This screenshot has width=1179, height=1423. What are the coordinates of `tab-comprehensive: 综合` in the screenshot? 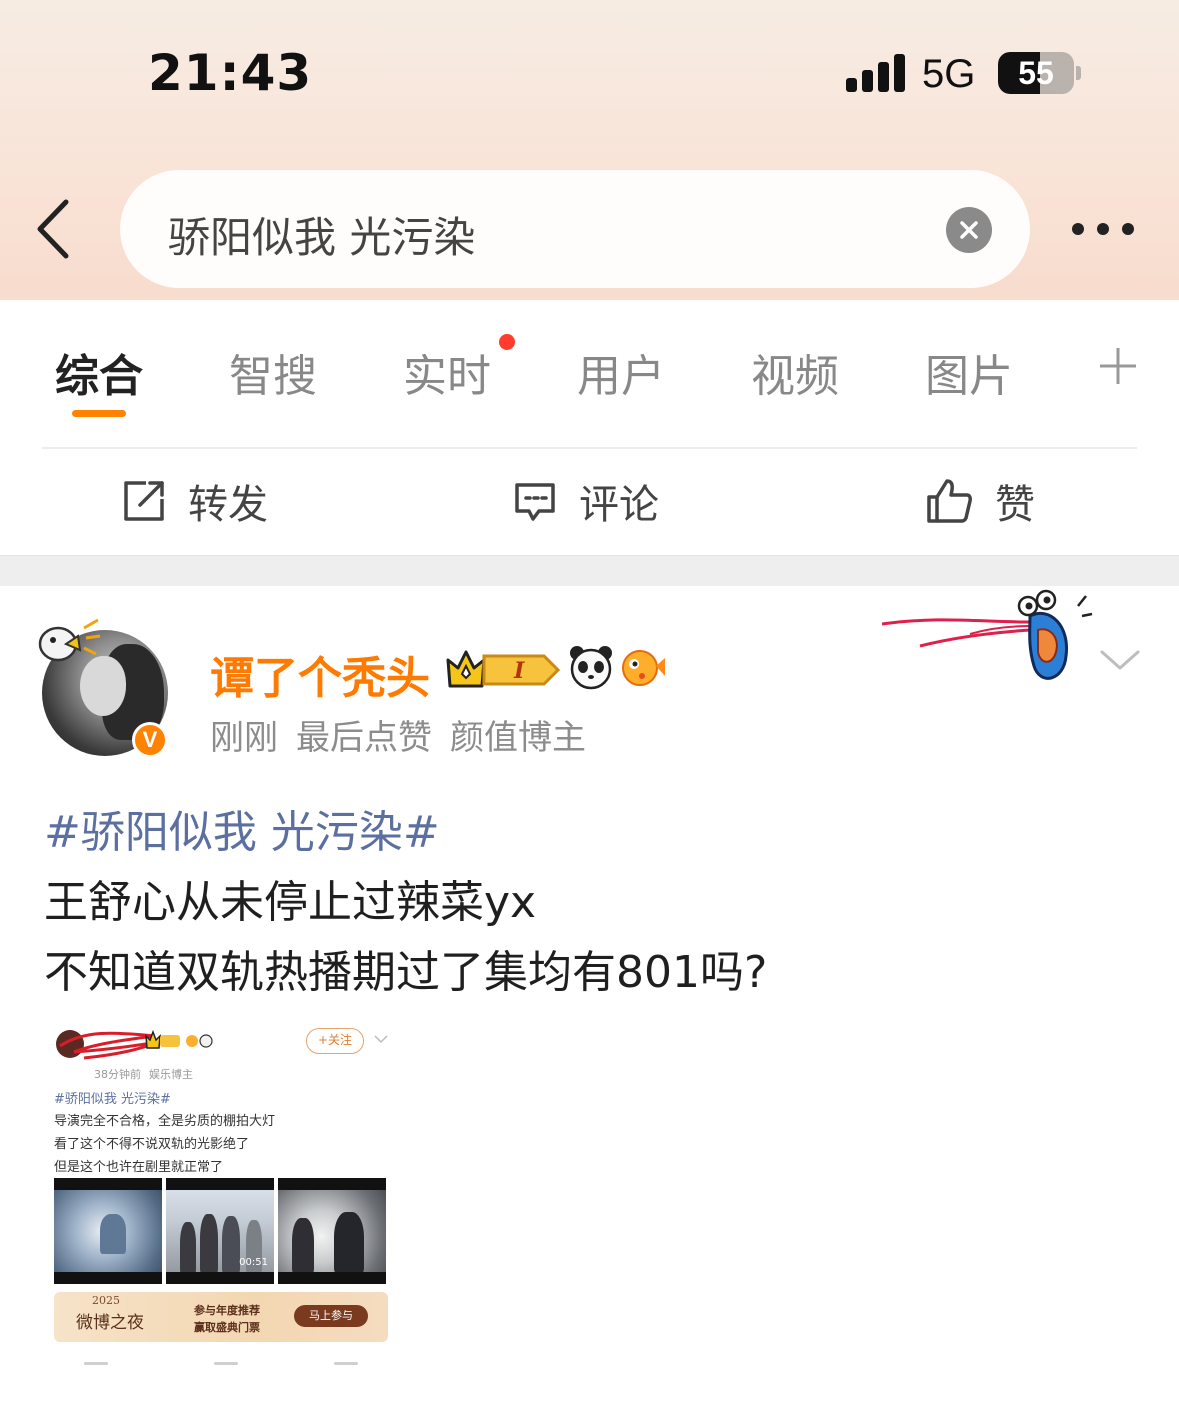 It's located at (99, 372).